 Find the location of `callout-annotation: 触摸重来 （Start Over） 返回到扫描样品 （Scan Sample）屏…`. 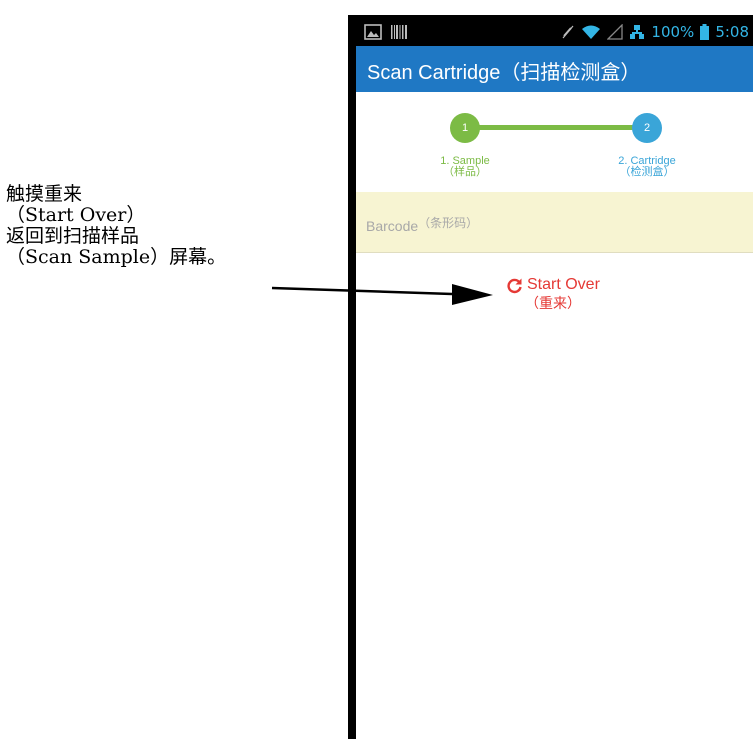

callout-annotation: 触摸重来 （Start Over） 返回到扫描样品 （Scan Sample）屏… is located at coordinates (148, 226).